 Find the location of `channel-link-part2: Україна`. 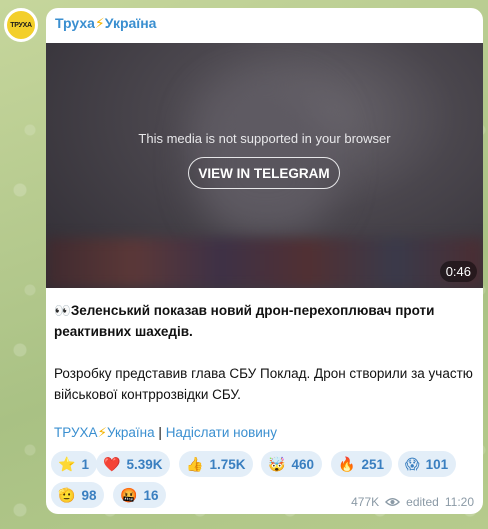

channel-link-part2: Україна is located at coordinates (131, 432).